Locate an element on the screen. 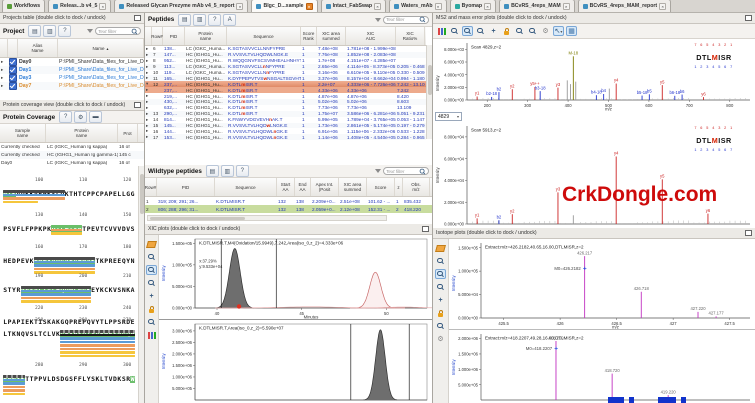 This screenshot has height=403, width=755. column-header: Sequence is located at coordinates (246, 187).